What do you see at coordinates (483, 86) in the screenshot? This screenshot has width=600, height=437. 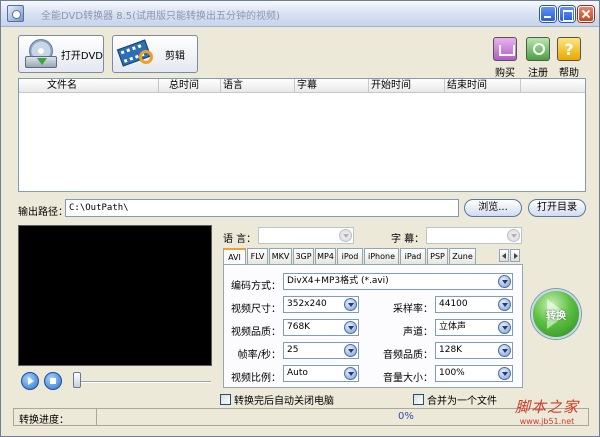 I see `column-header-end-time: 结束时间` at bounding box center [483, 86].